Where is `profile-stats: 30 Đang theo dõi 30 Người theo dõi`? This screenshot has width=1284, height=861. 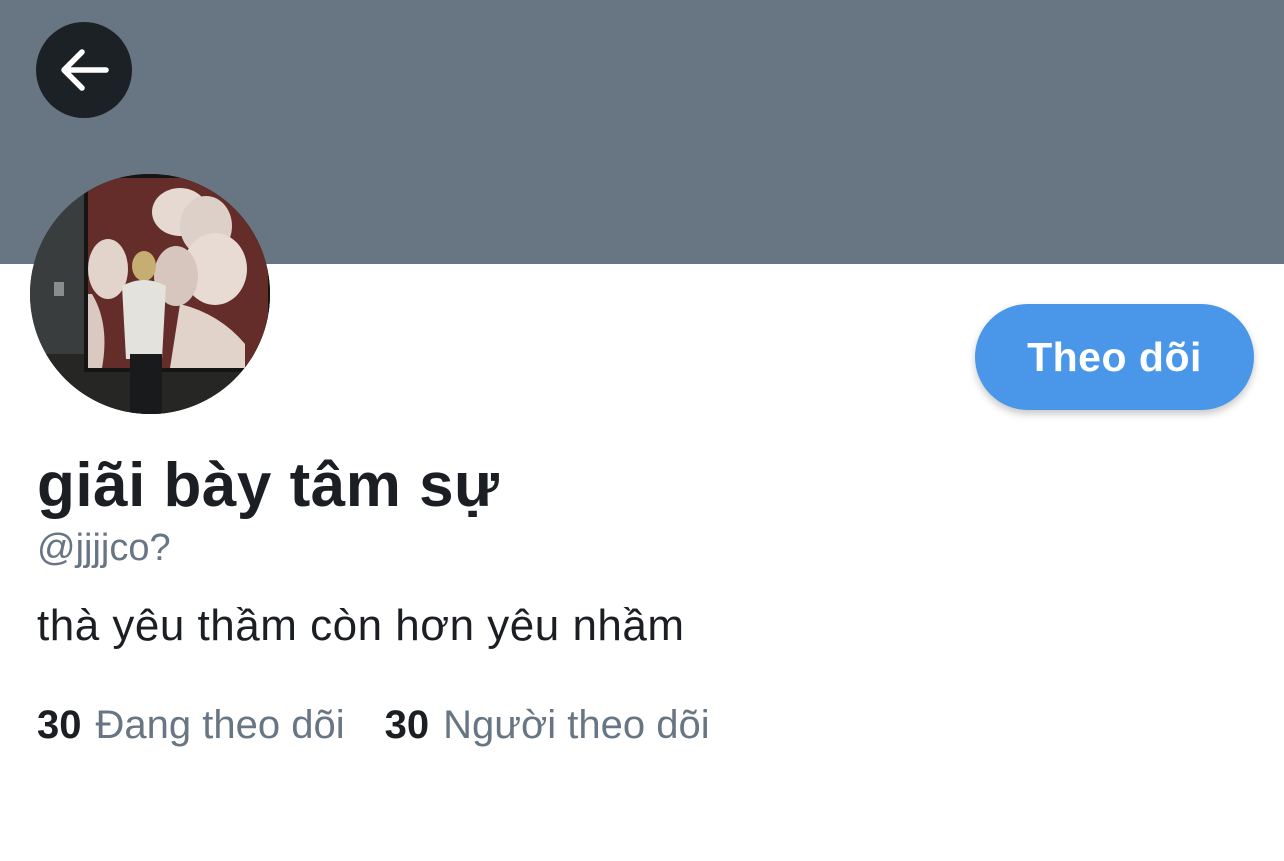 profile-stats: 30 Đang theo dõi 30 Người theo dõi is located at coordinates (373, 725).